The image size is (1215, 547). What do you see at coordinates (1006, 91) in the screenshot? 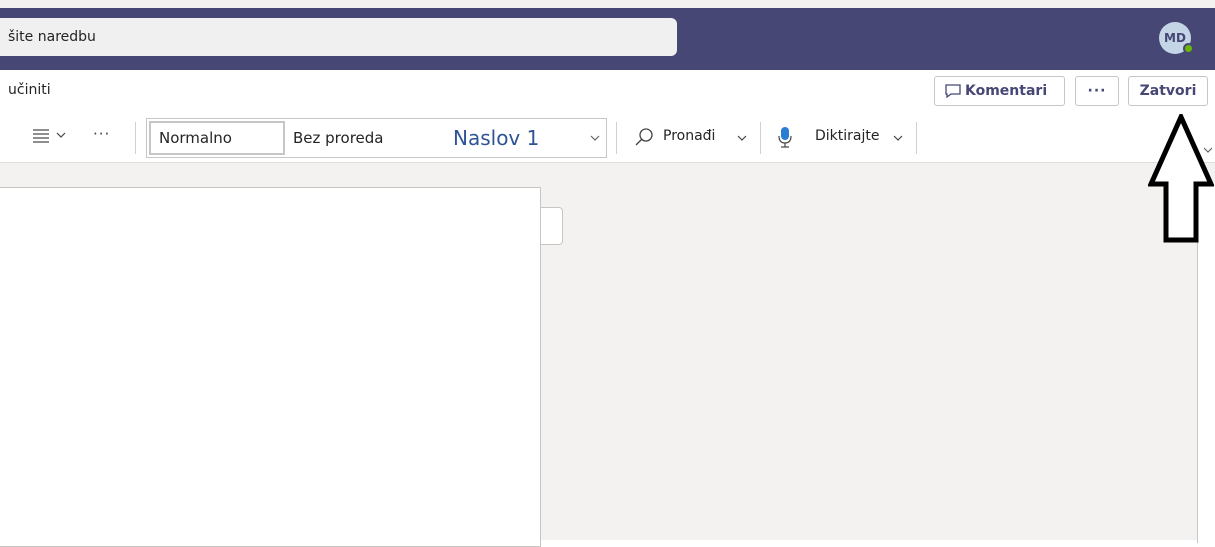
I see `comments-button-label: Komentari` at bounding box center [1006, 91].